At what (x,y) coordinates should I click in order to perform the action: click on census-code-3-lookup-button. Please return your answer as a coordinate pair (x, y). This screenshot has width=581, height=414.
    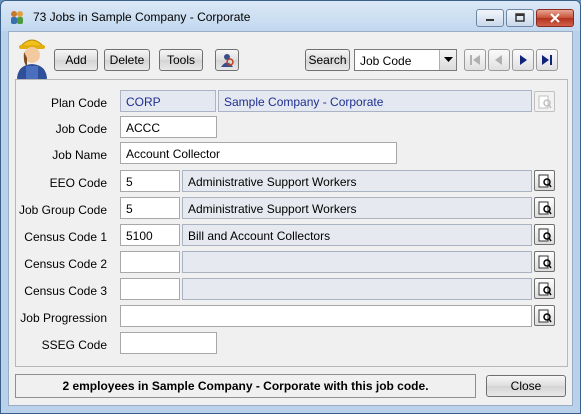
    Looking at the image, I should click on (544, 288).